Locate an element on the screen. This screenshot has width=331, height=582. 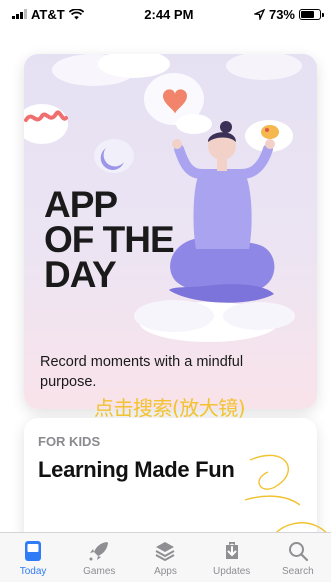
card-category-label: FOR KIDS is located at coordinates (69, 441).